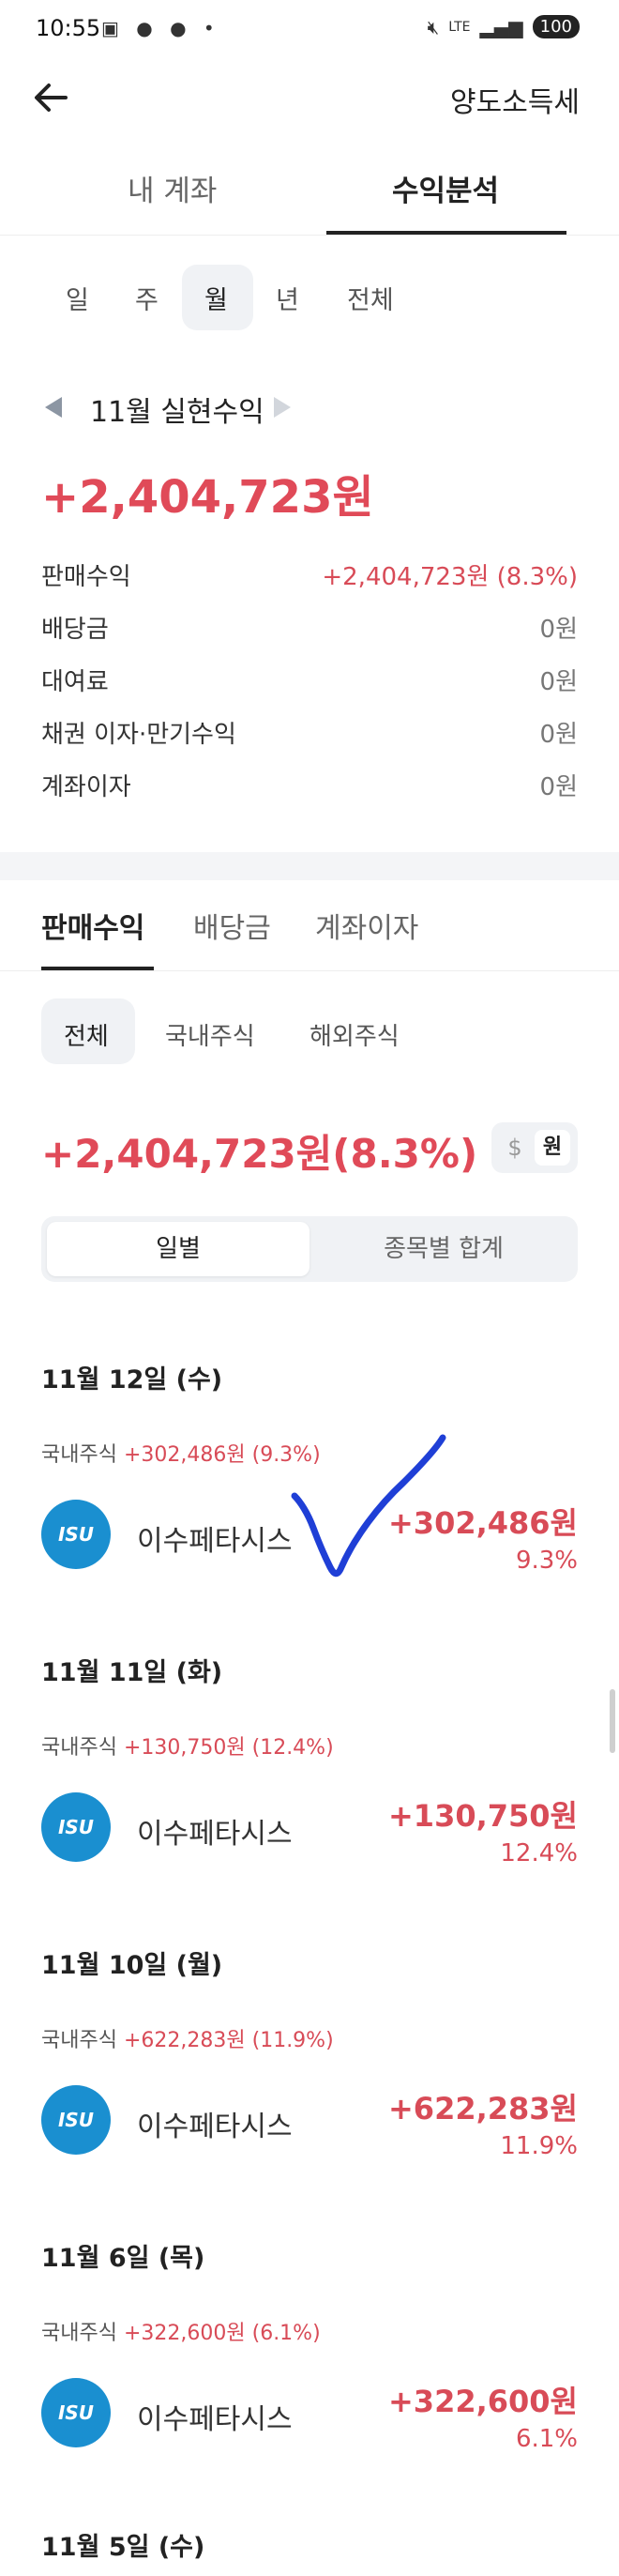 This screenshot has height=2576, width=619. I want to click on row-value-interest: 0원, so click(558, 787).